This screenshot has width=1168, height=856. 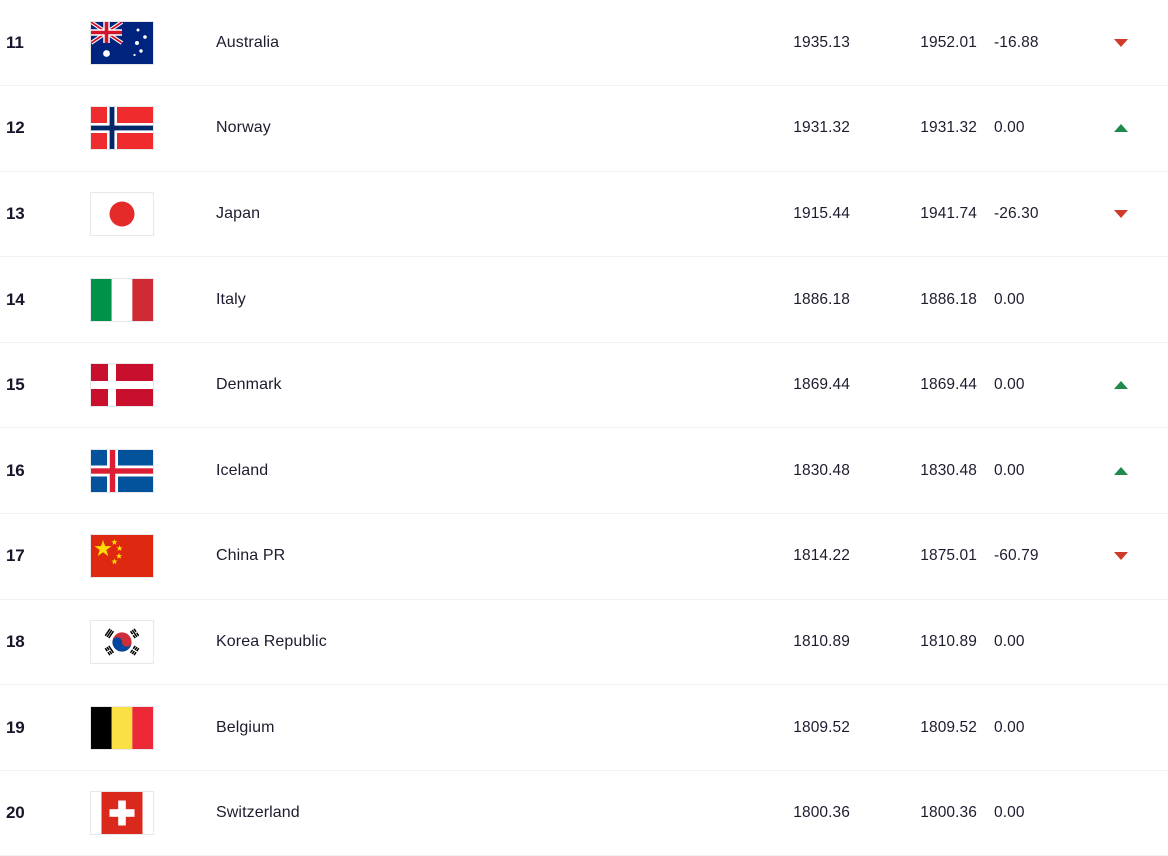 What do you see at coordinates (122, 213) in the screenshot?
I see `flag-icon-japan` at bounding box center [122, 213].